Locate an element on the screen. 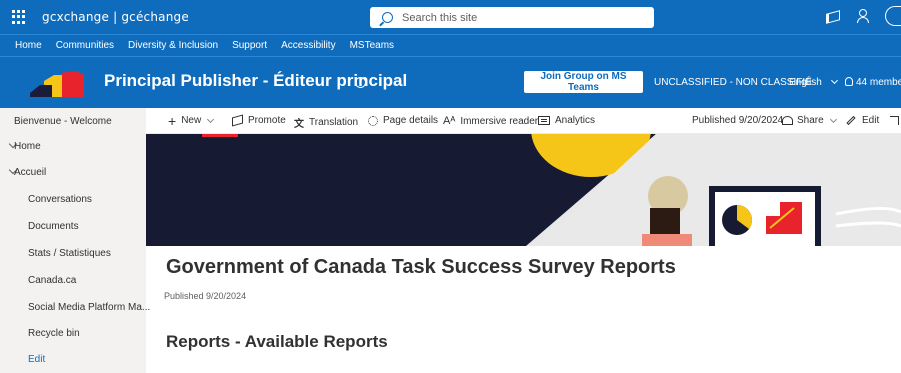 The width and height of the screenshot is (901, 373). people-icon is located at coordinates (863, 16).